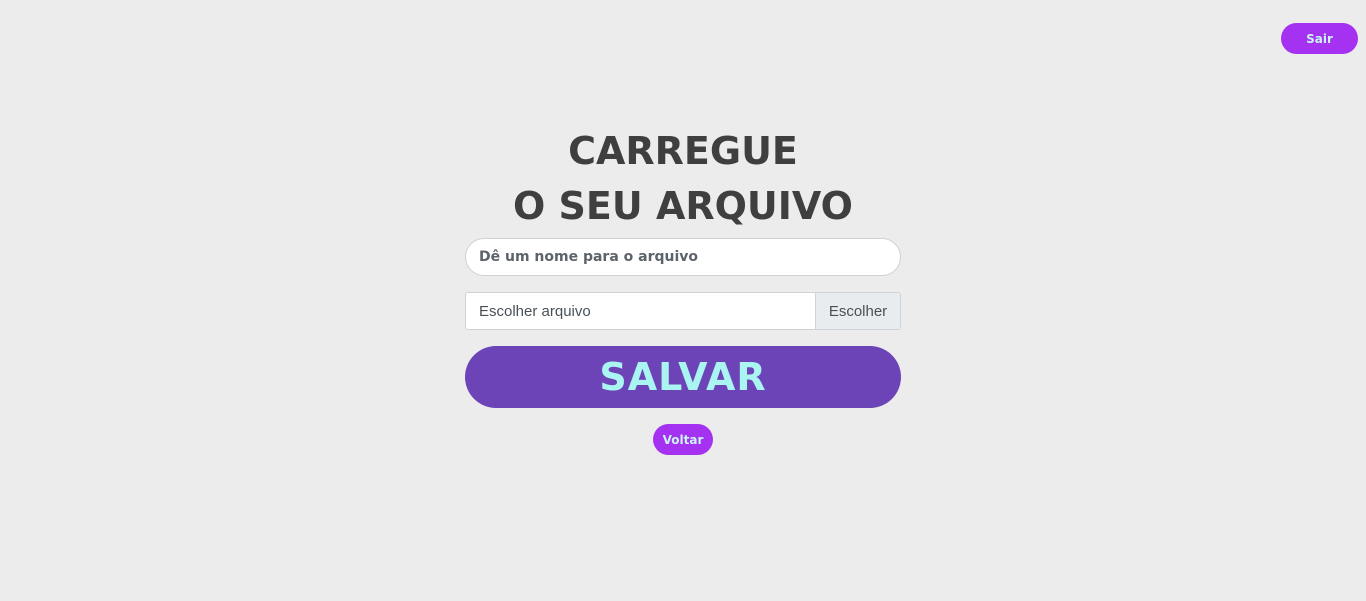 Image resolution: width=1366 pixels, height=601 pixels. I want to click on back-button: Voltar, so click(683, 439).